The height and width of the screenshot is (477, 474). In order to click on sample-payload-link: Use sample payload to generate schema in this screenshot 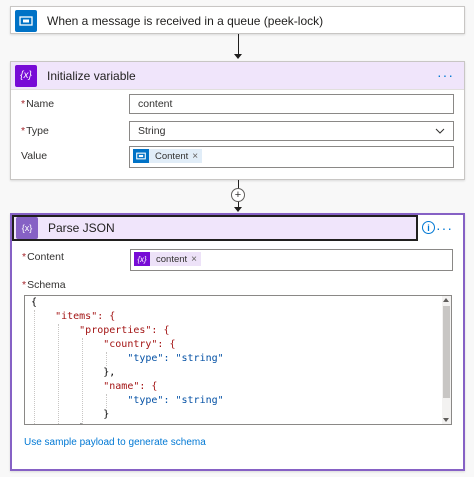, I will do `click(115, 442)`.